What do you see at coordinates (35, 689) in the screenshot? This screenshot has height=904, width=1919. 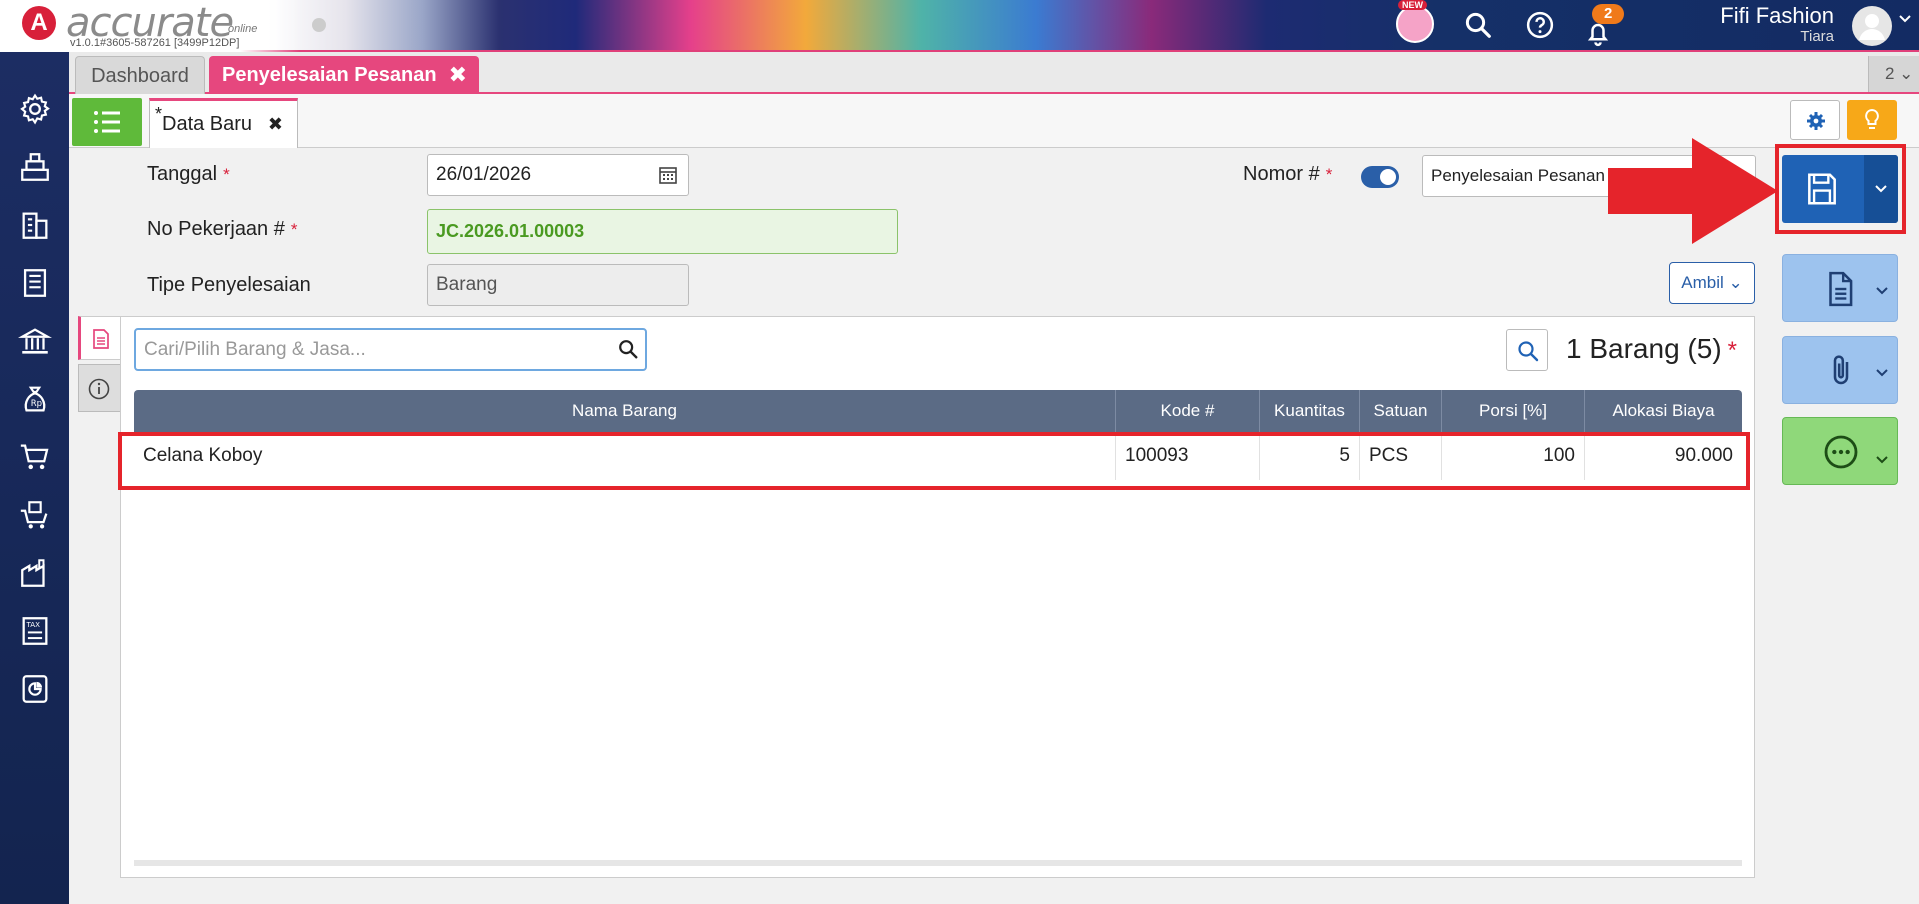 I see `report-pie-chart-icon` at bounding box center [35, 689].